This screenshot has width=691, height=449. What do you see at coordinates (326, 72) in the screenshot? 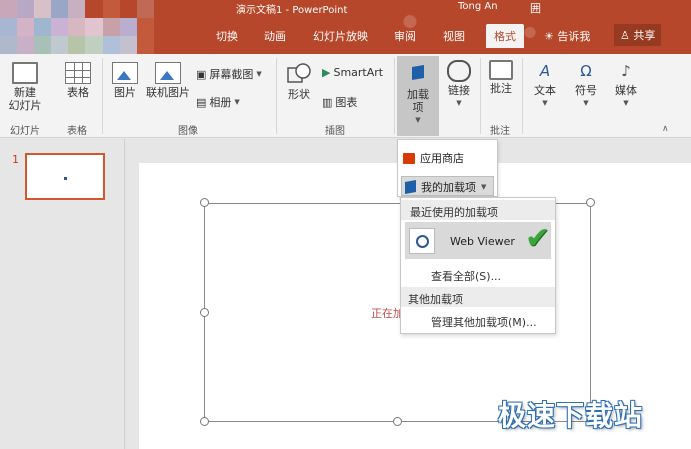
I see `smartart-icon: ▶` at bounding box center [326, 72].